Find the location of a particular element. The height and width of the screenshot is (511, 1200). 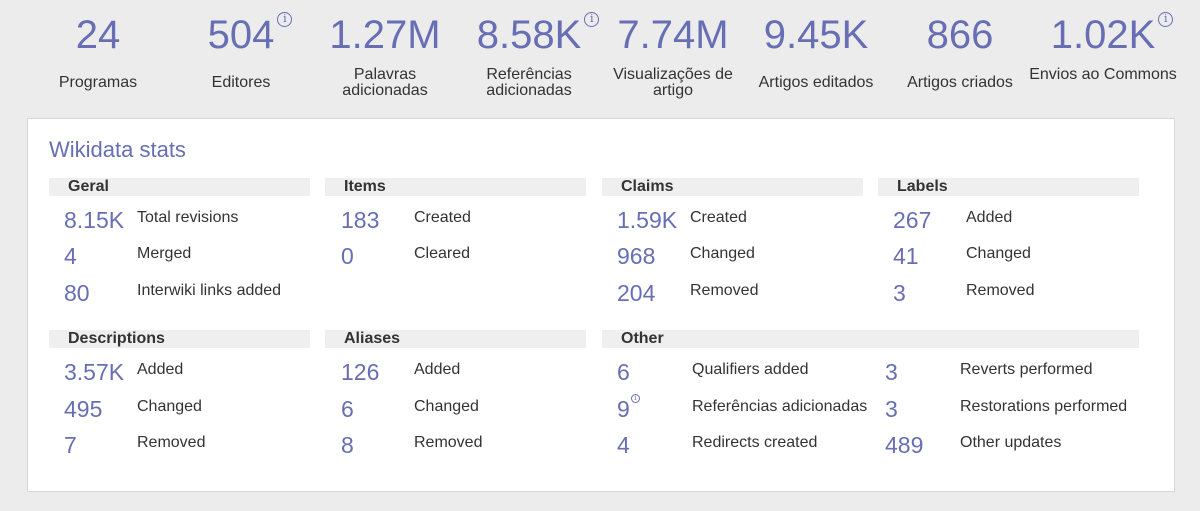

stat-value: 9i is located at coordinates (628, 408).